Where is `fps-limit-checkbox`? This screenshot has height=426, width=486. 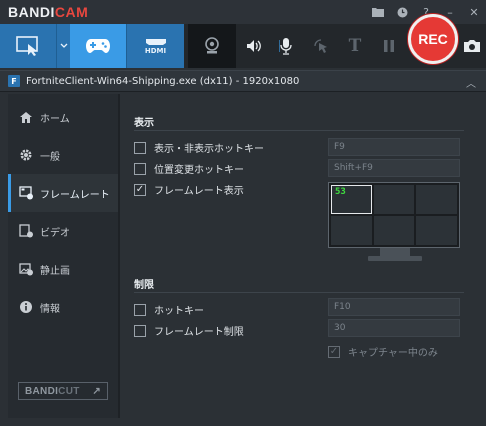 fps-limit-checkbox is located at coordinates (140, 330).